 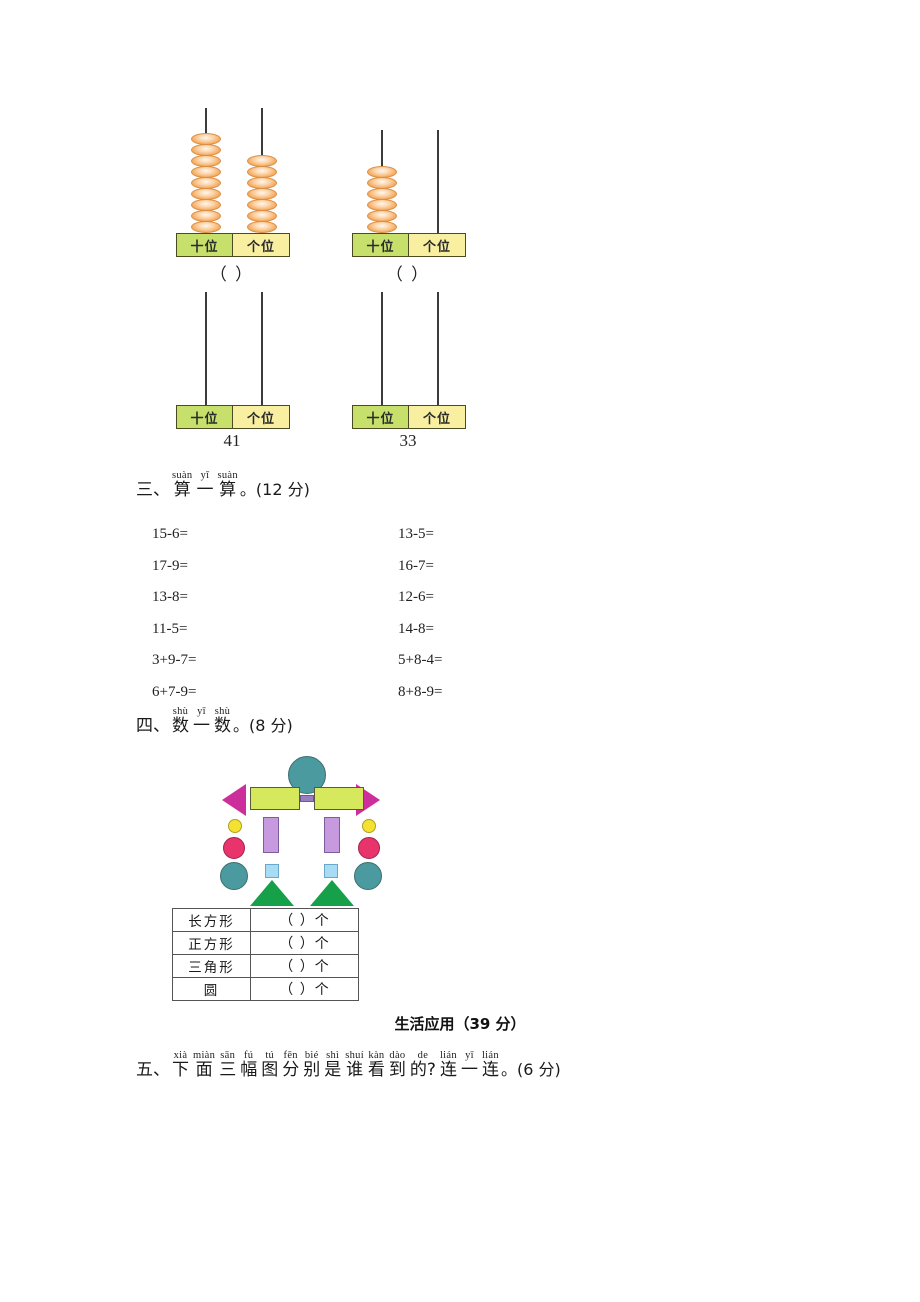 I want to click on abacus-2-ones-label: 个位, so click(x=437, y=245).